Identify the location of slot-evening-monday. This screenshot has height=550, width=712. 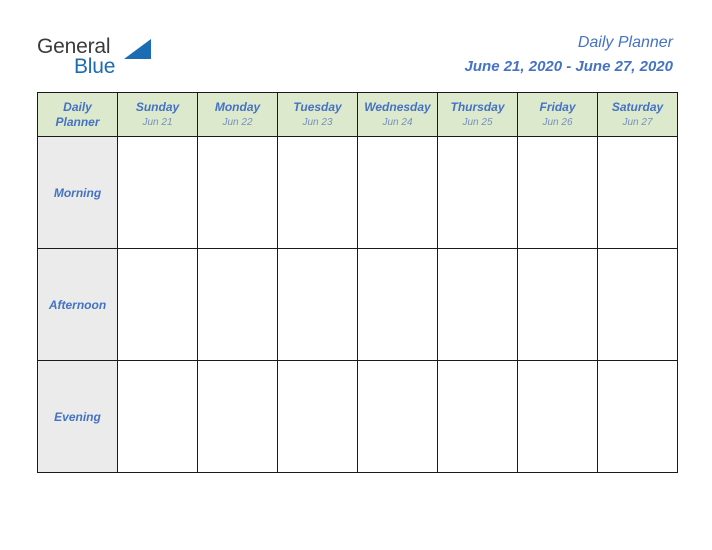
(237, 416).